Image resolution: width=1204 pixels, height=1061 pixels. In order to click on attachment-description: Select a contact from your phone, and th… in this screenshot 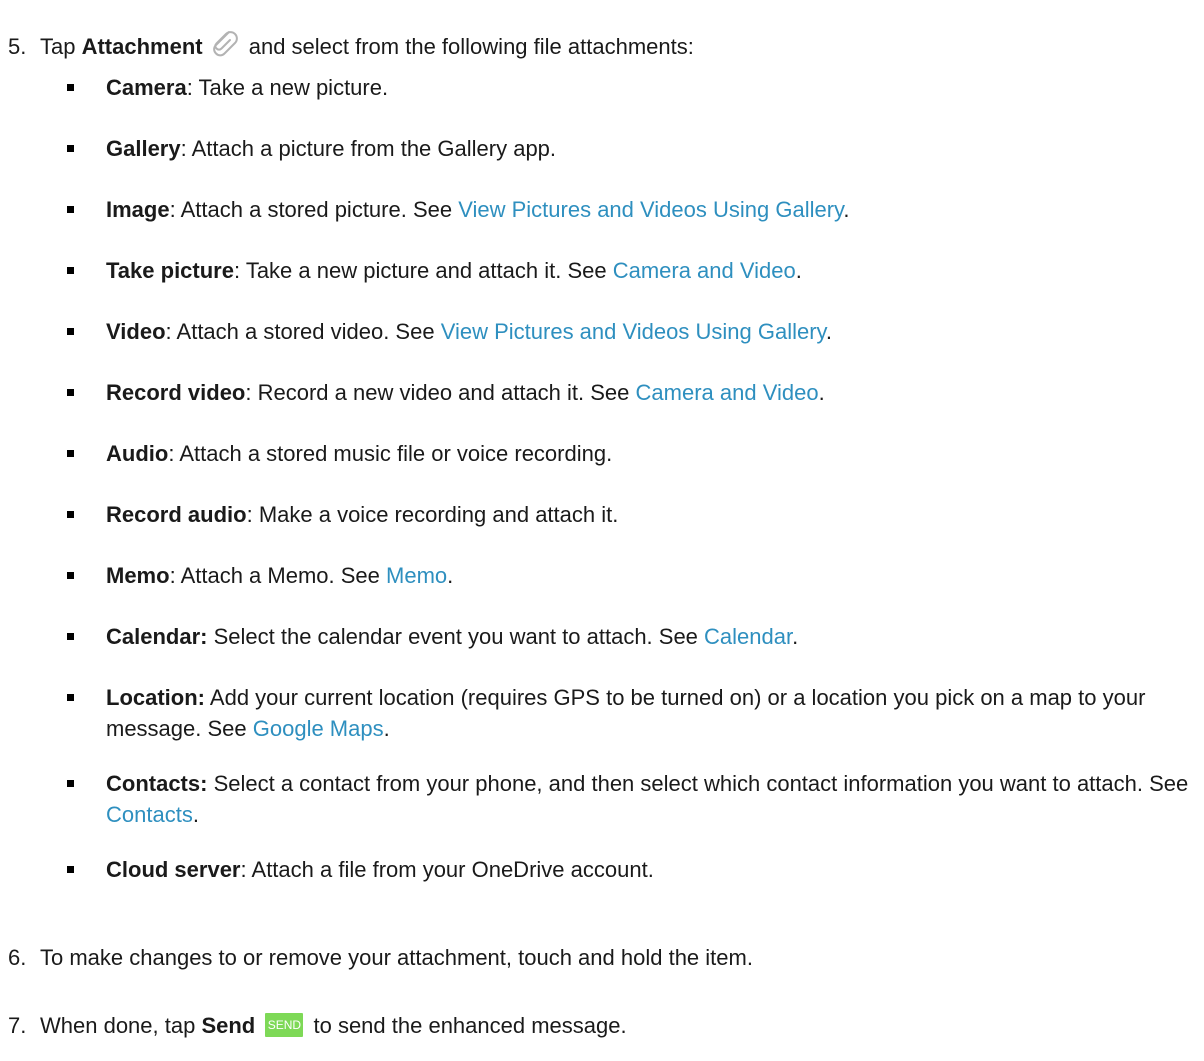, I will do `click(701, 783)`.